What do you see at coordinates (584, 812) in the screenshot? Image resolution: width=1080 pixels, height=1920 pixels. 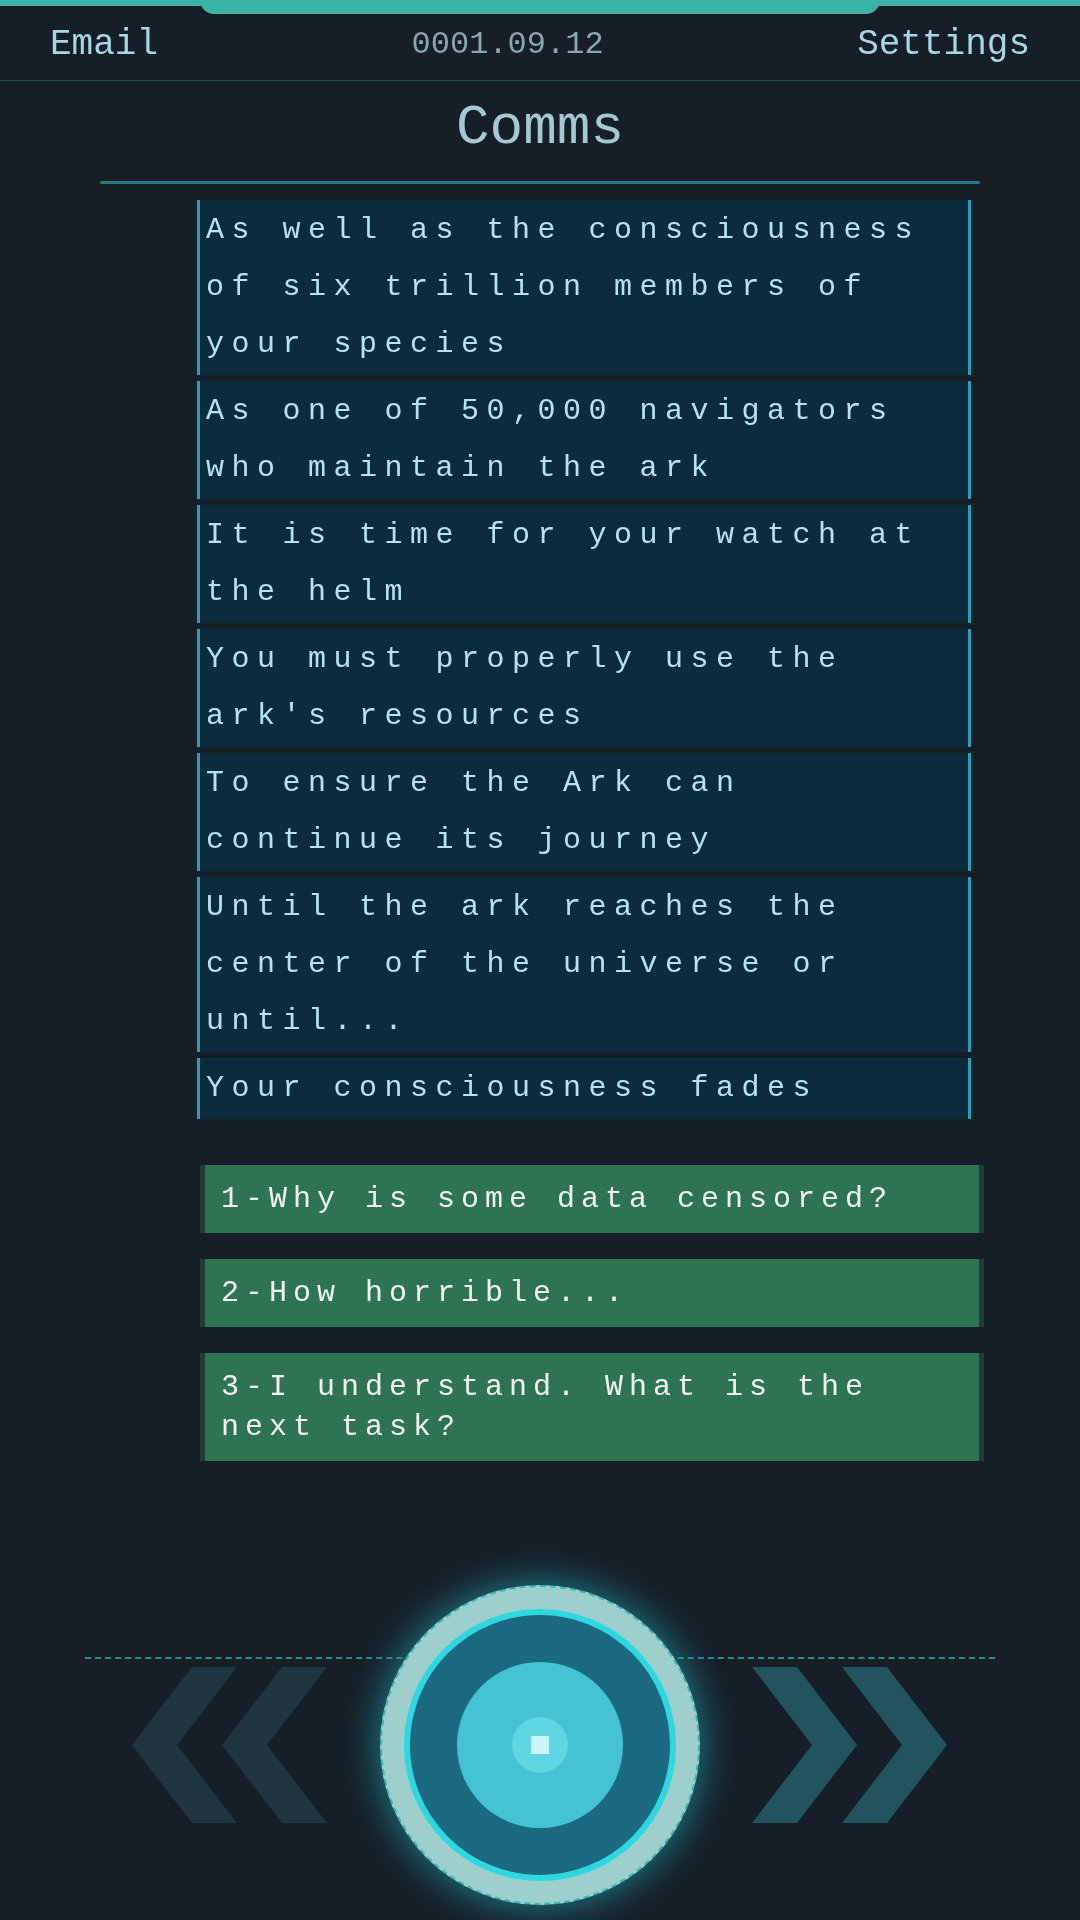 I see `message-bubble: To ensure the Ark can continue its journey` at bounding box center [584, 812].